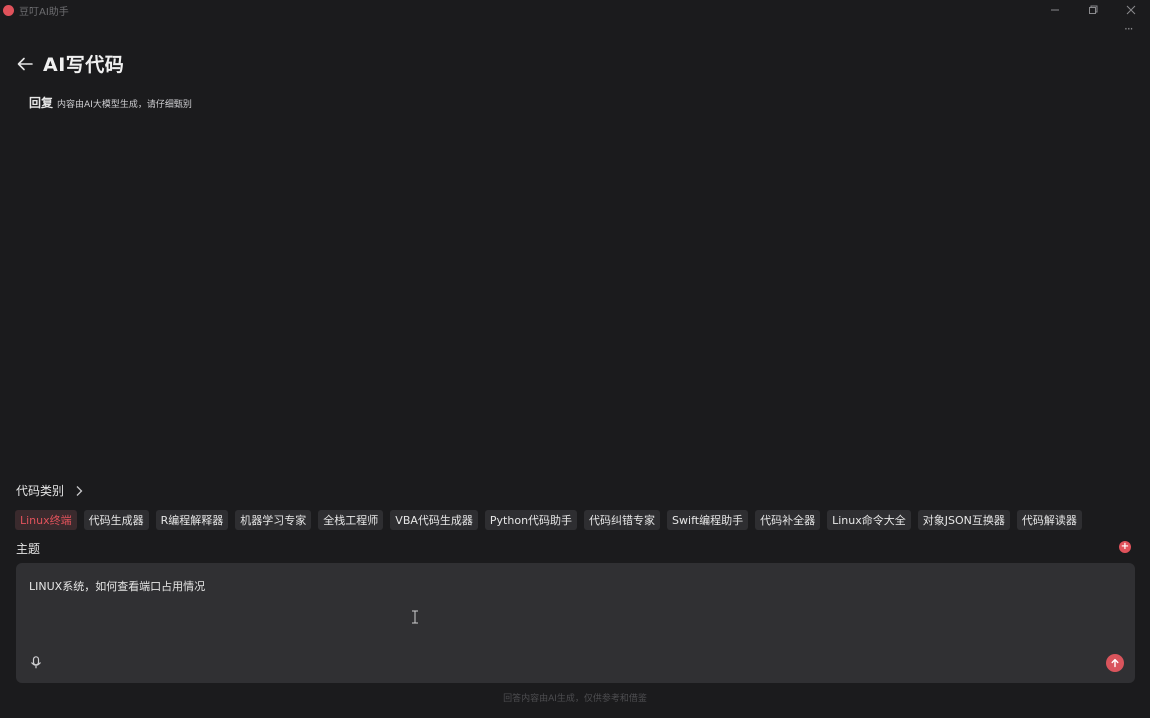 Image resolution: width=1150 pixels, height=718 pixels. I want to click on chip-r-interpreter: R编程解释器, so click(192, 520).